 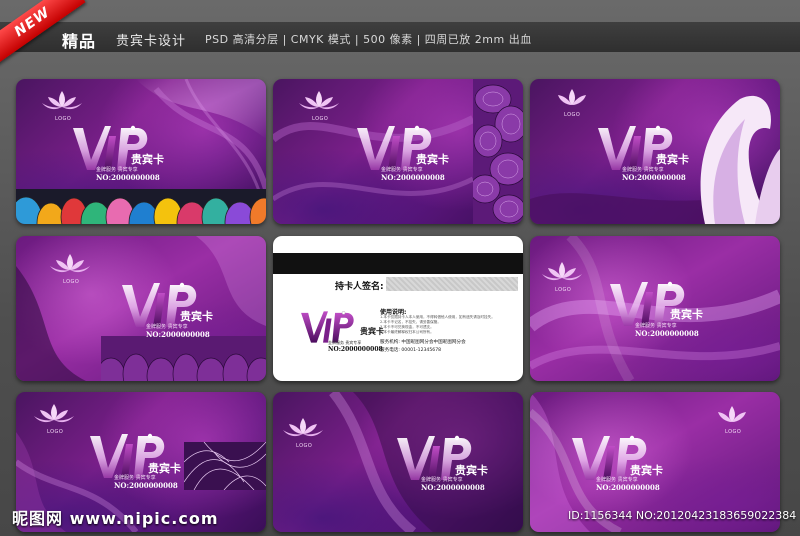 What do you see at coordinates (141, 151) in the screenshot?
I see `vip-card-1: LOGO 贵宾卡 金牌服务 贵宾专享 NO:2000000008` at bounding box center [141, 151].